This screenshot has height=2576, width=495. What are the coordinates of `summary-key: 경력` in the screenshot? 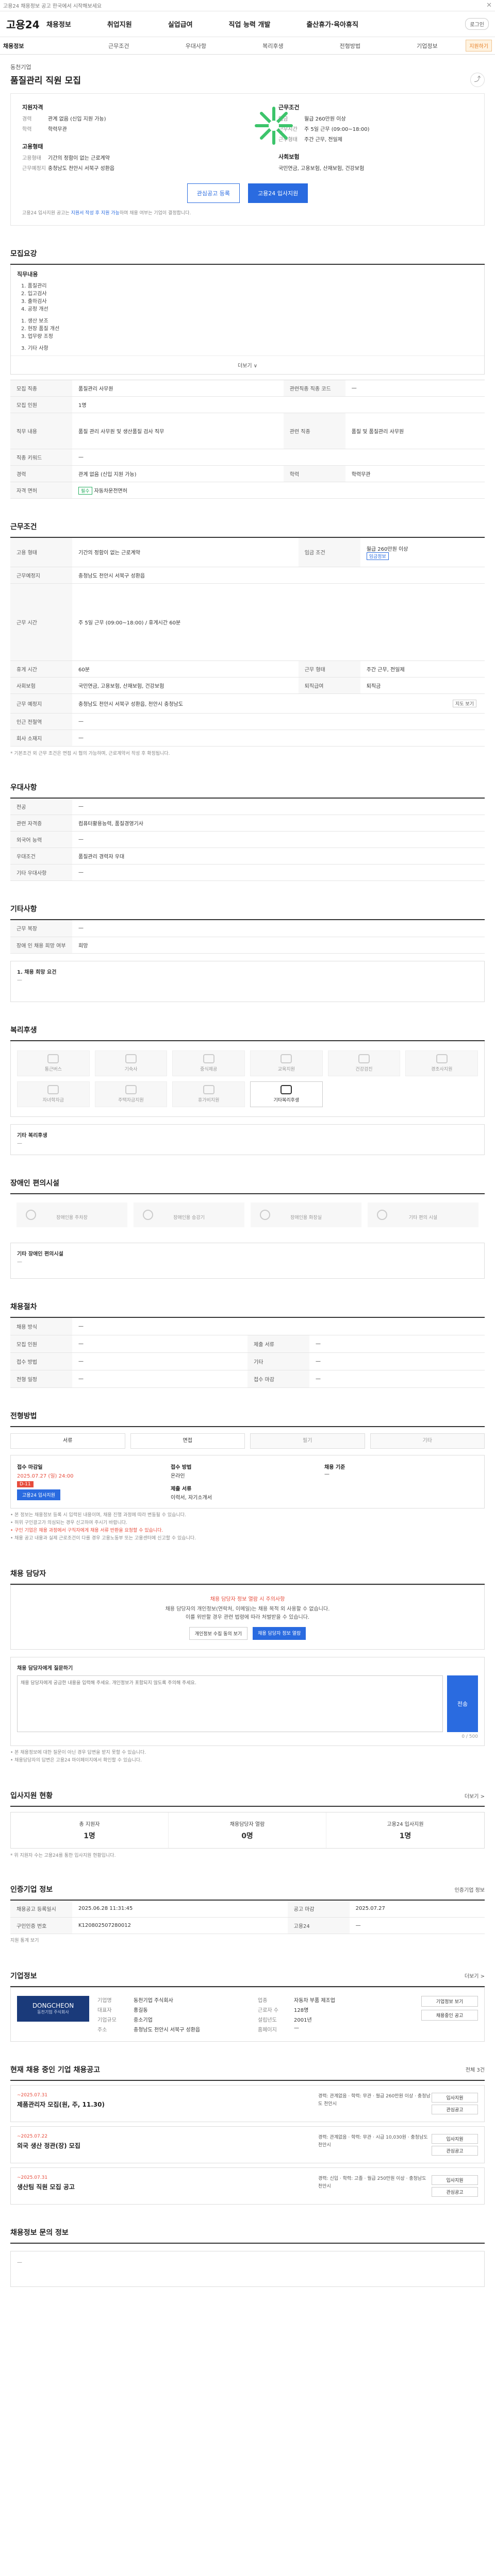 It's located at (27, 119).